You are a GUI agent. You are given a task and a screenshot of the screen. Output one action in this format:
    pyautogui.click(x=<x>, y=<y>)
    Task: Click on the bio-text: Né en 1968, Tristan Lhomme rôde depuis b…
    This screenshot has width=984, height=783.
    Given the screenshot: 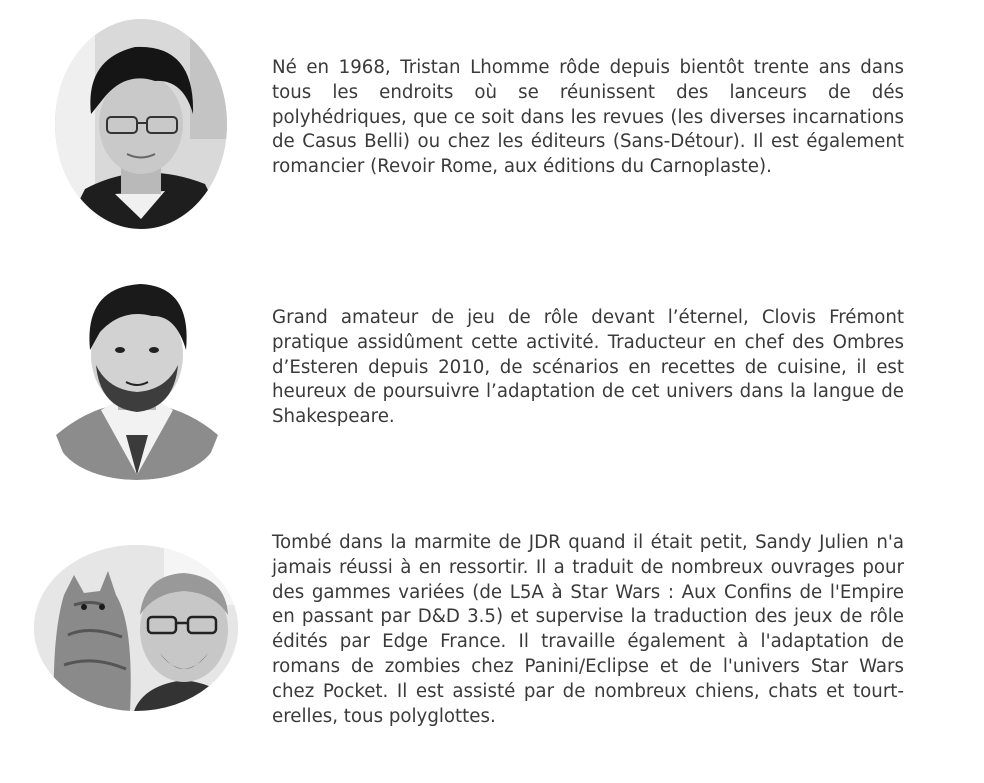 What is the action you would take?
    pyautogui.click(x=588, y=117)
    